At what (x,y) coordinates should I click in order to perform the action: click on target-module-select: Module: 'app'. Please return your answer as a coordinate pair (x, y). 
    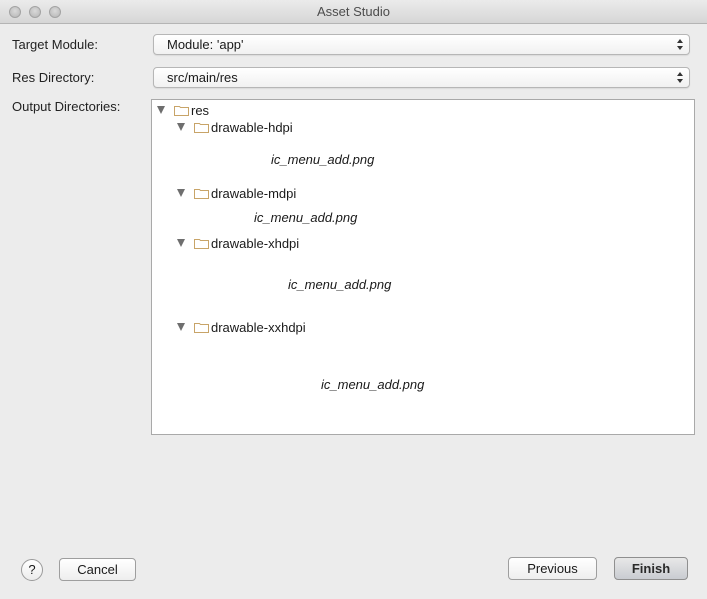
    Looking at the image, I should click on (421, 44).